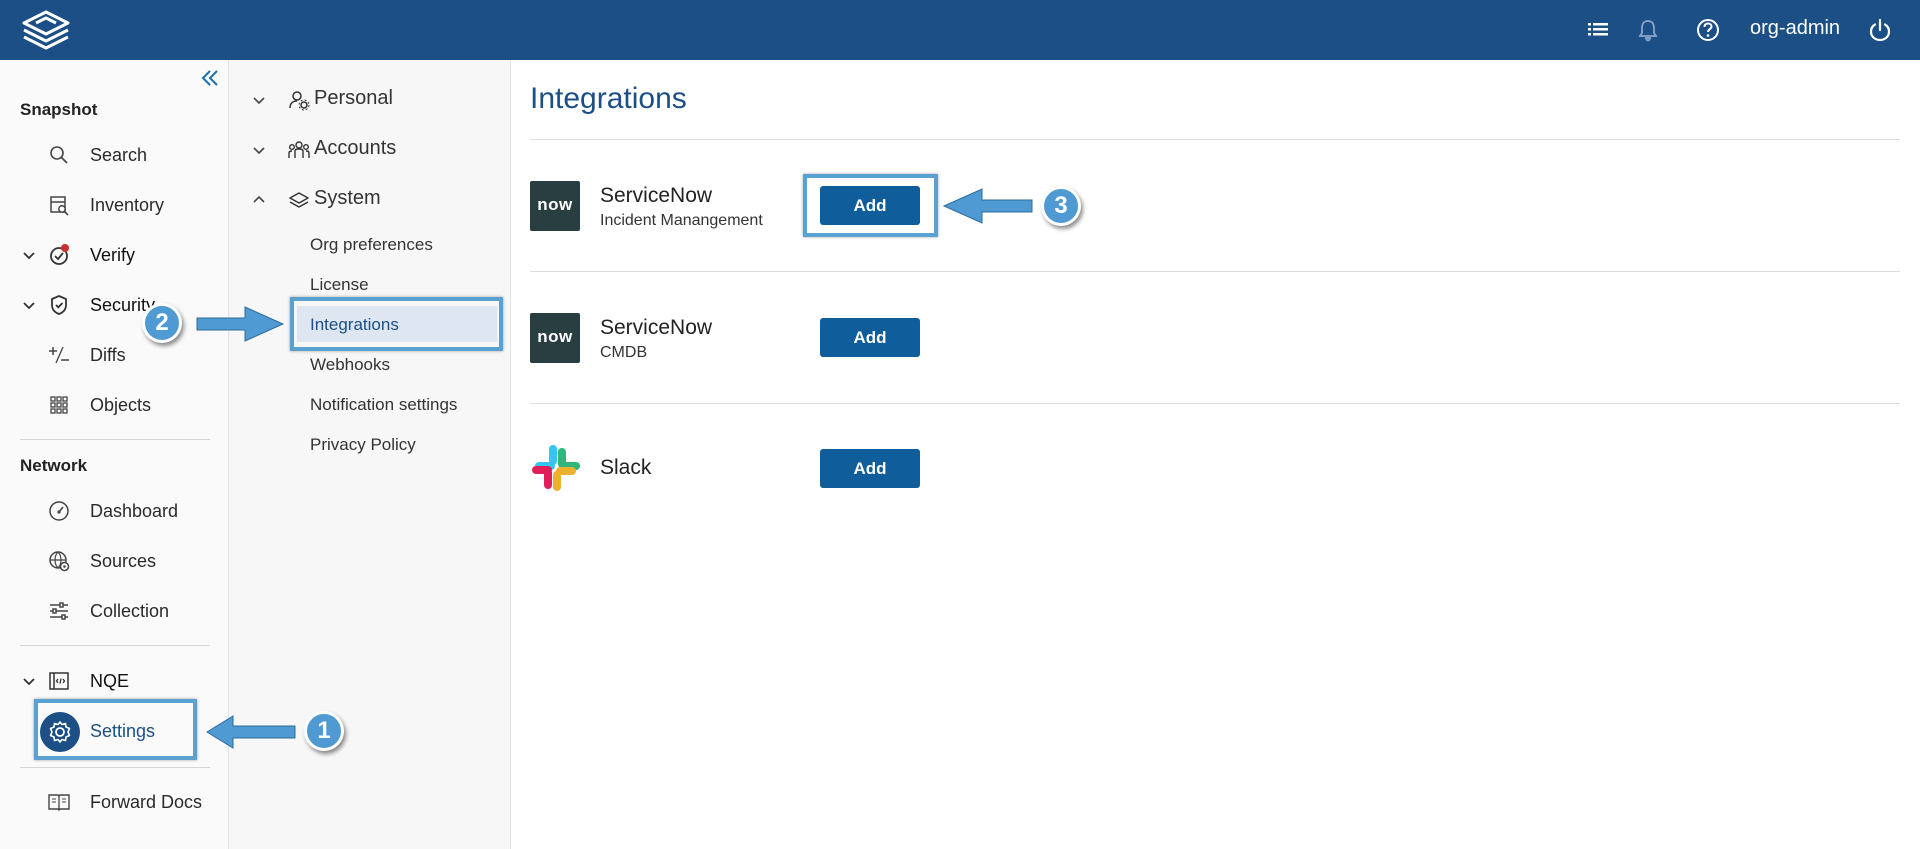  Describe the element at coordinates (960, 30) in the screenshot. I see `top-bar: org-admin` at that location.